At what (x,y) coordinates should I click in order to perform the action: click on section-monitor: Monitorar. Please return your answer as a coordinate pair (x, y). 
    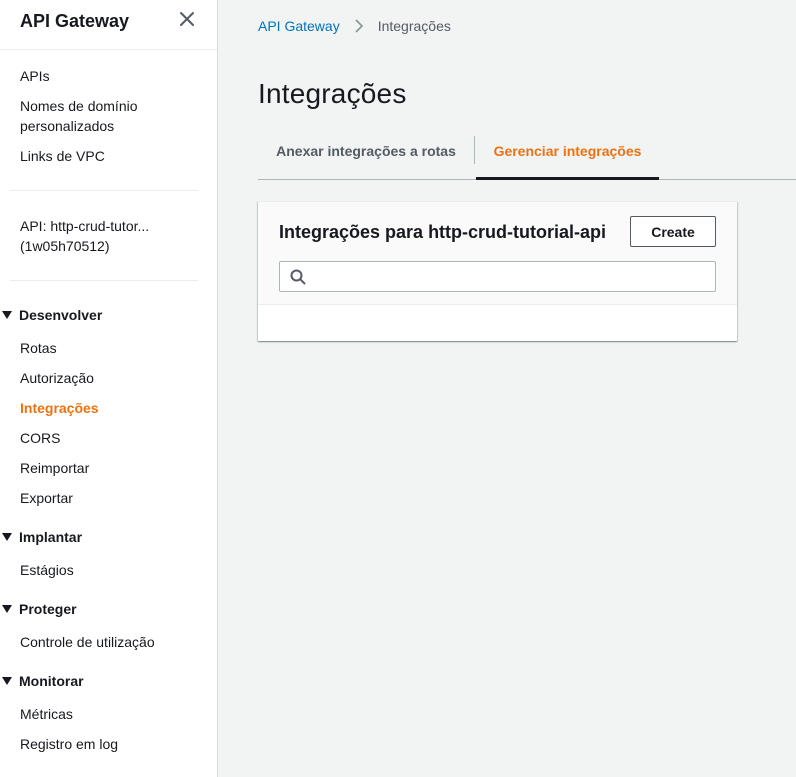
    Looking at the image, I should click on (100, 681).